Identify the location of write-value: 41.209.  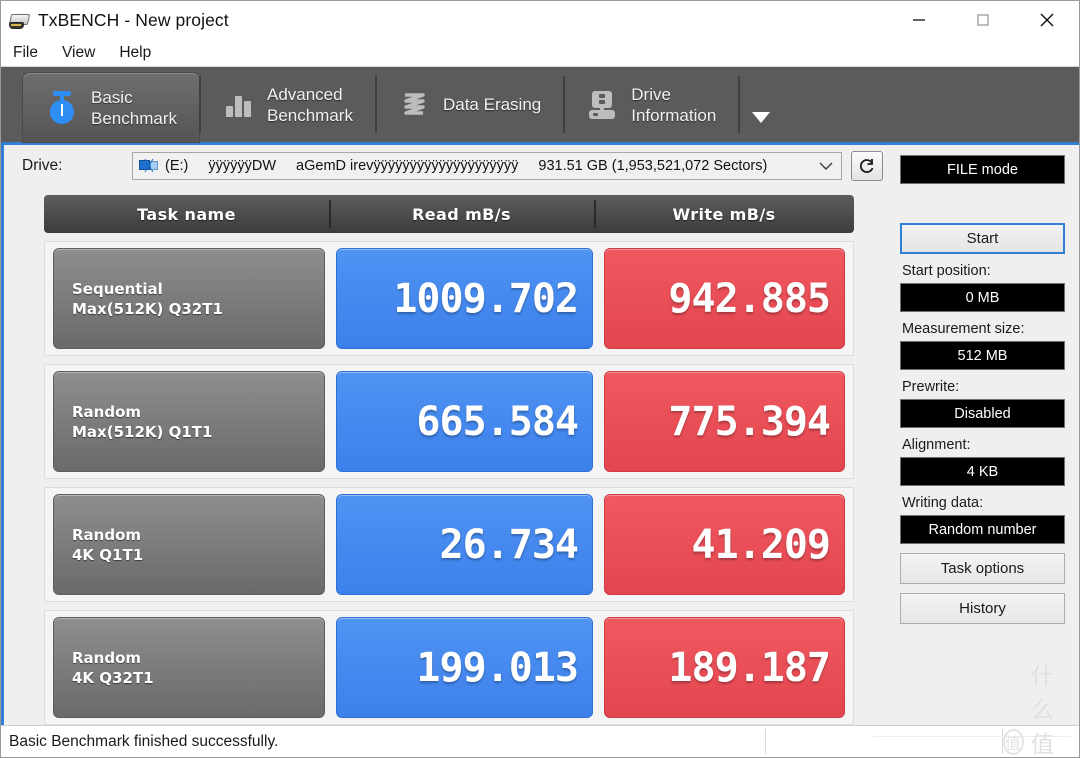
(724, 544).